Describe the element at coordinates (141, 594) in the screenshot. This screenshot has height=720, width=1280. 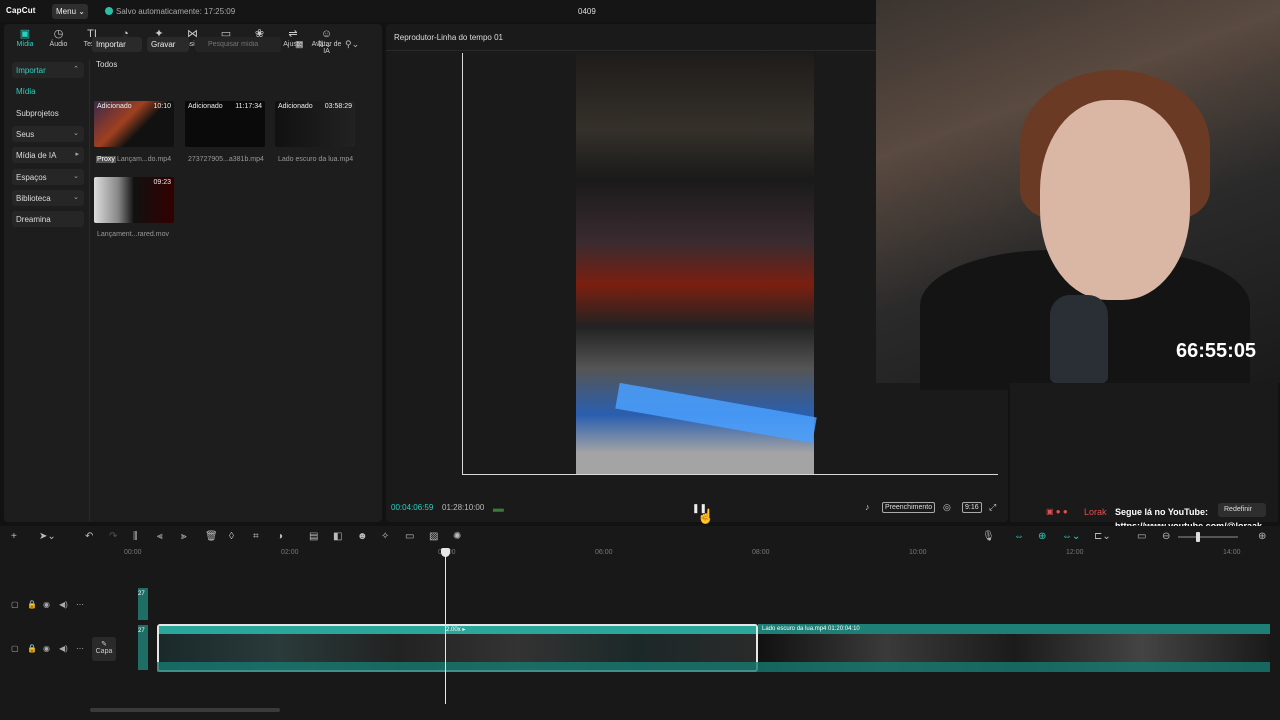
I see `clip-label: 27` at that location.